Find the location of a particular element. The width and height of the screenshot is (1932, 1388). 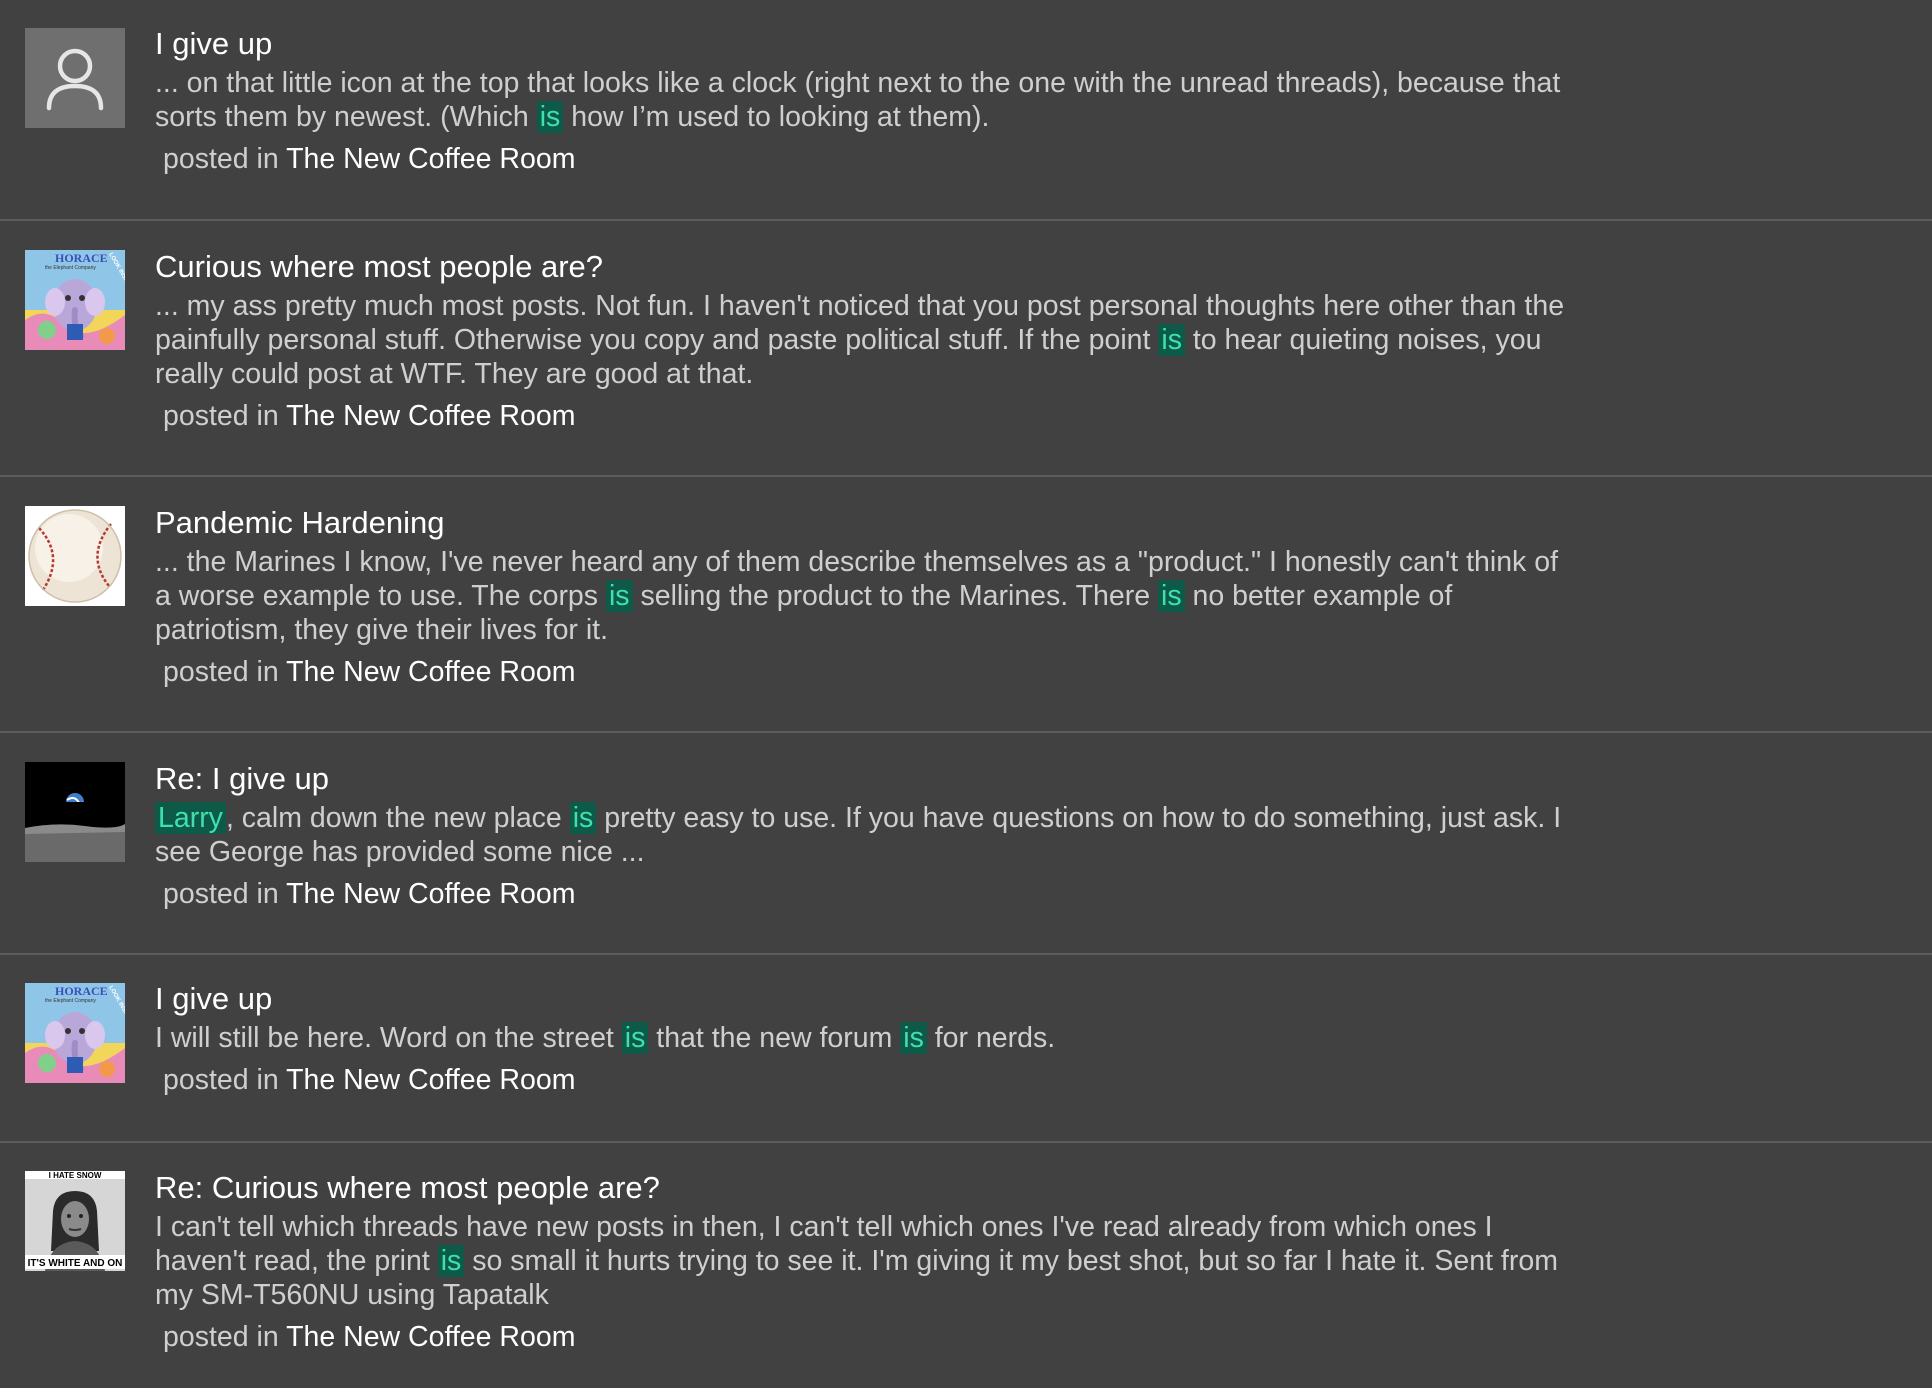

result-title: Re: Curious where most people are? is located at coordinates (865, 1188).